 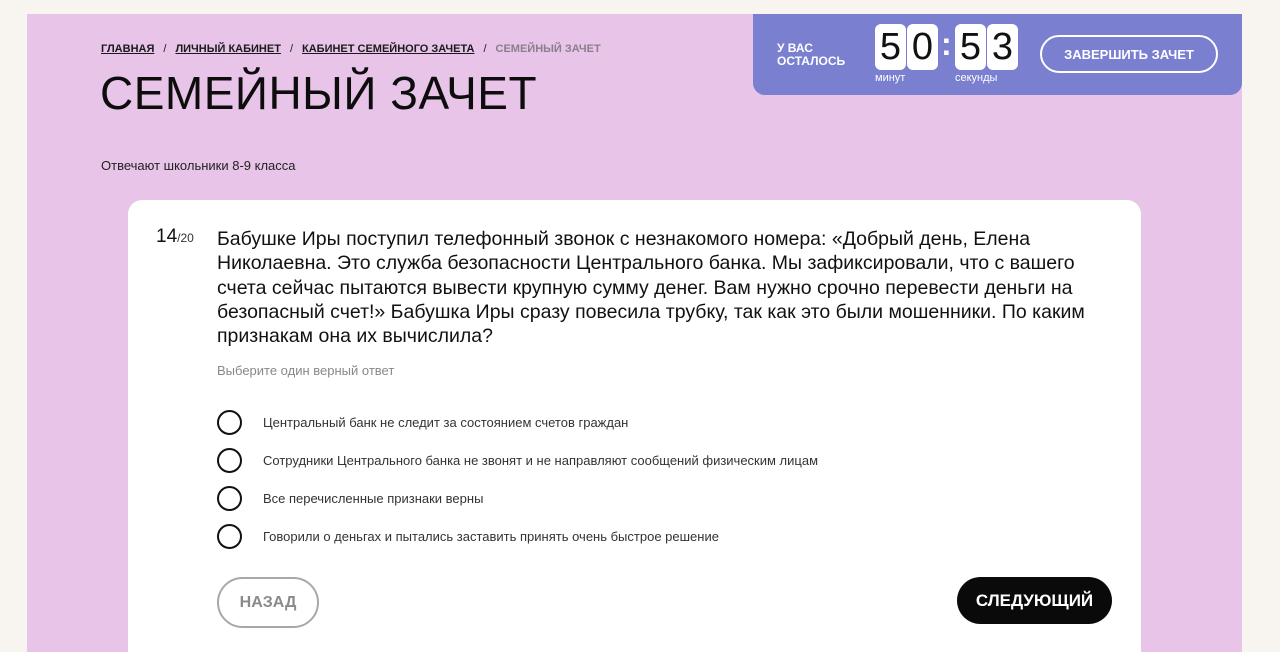 What do you see at coordinates (517, 498) in the screenshot?
I see `answer-option: Все перечисленные признаки верны` at bounding box center [517, 498].